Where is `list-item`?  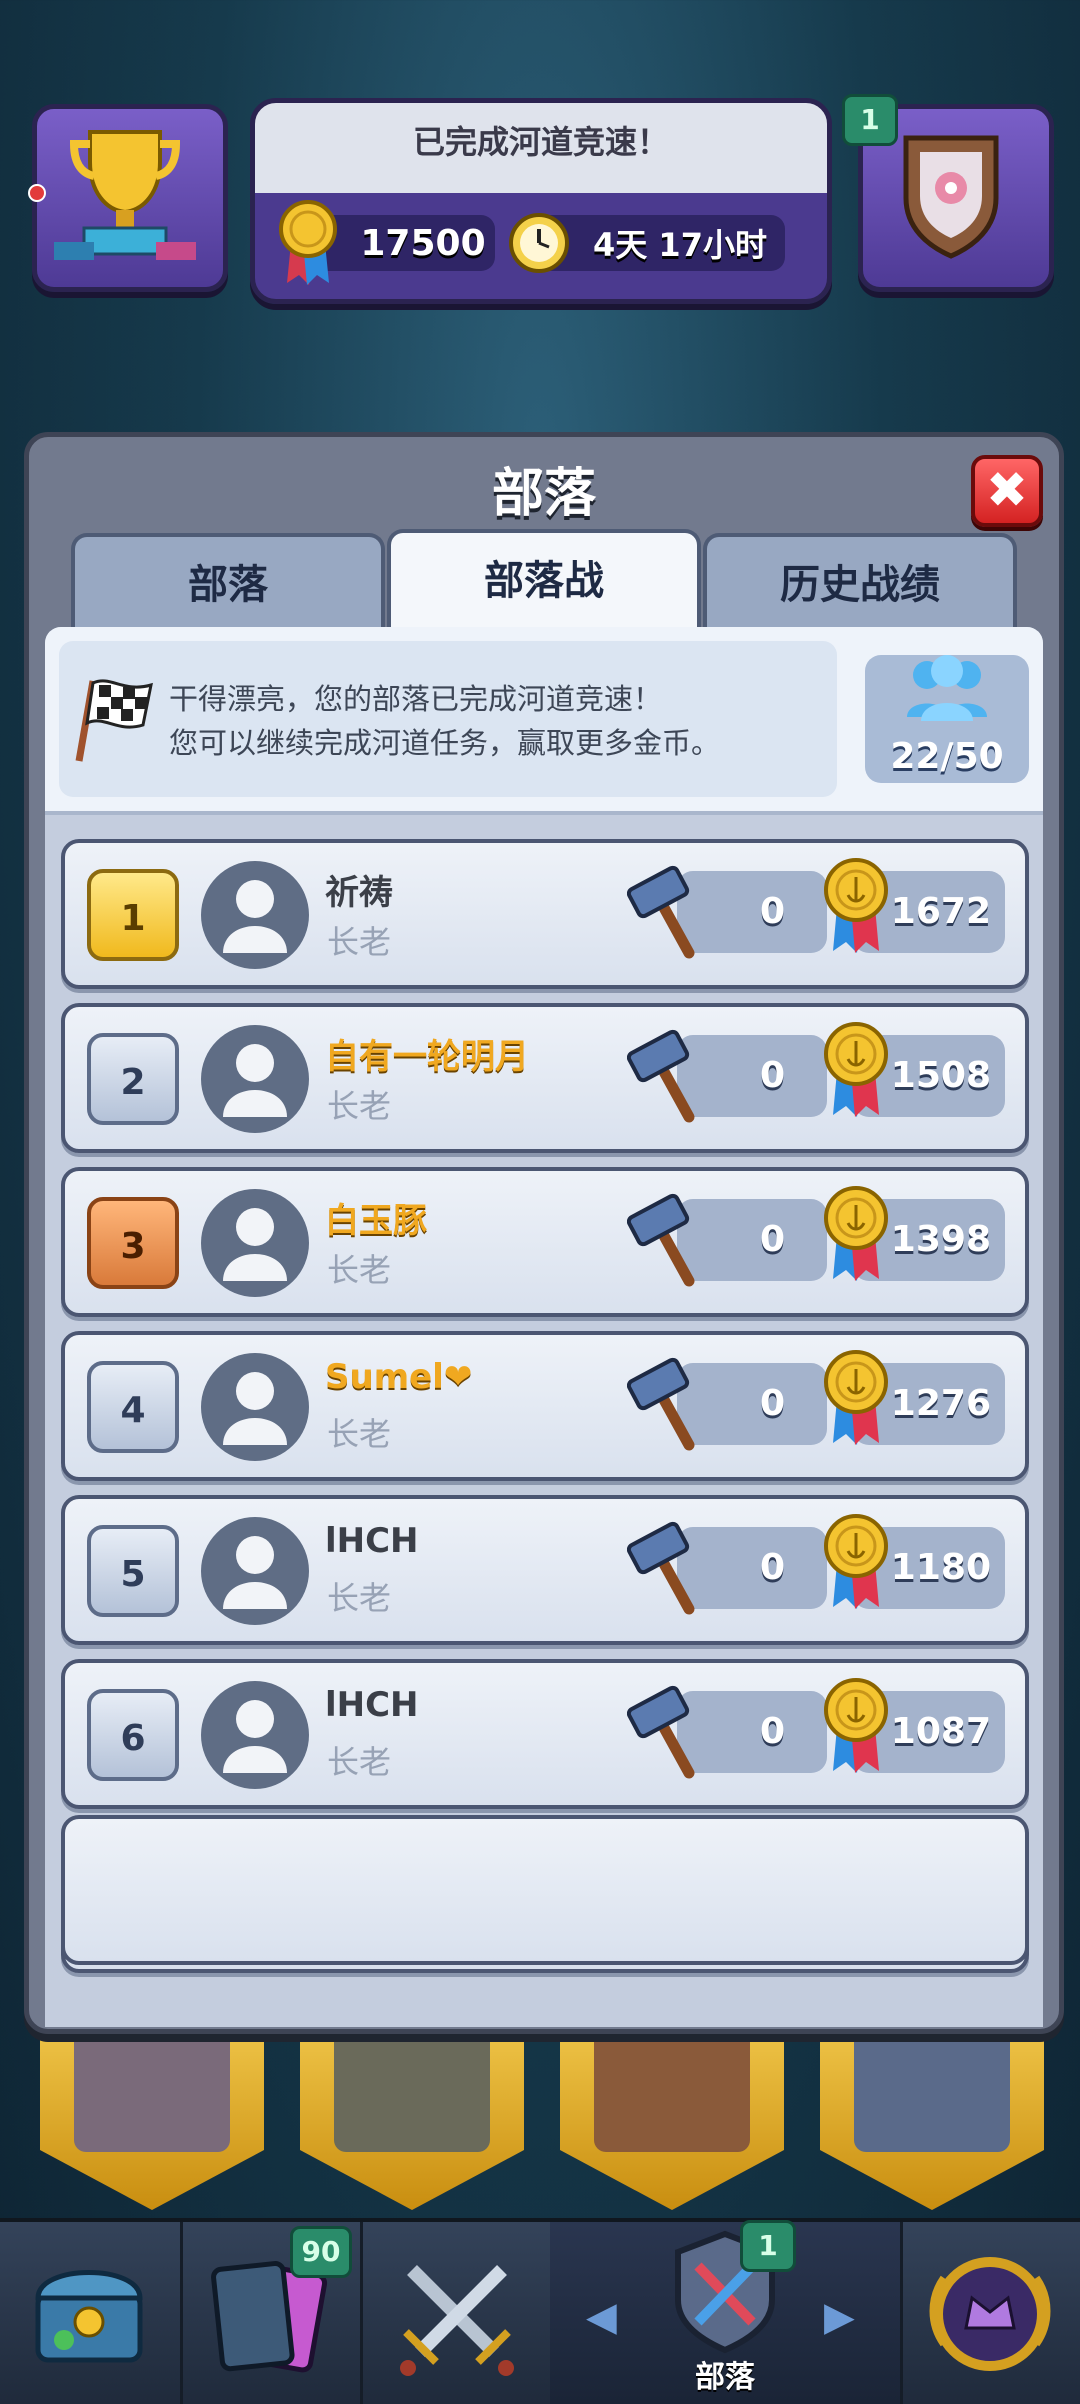 list-item is located at coordinates (545, 1890).